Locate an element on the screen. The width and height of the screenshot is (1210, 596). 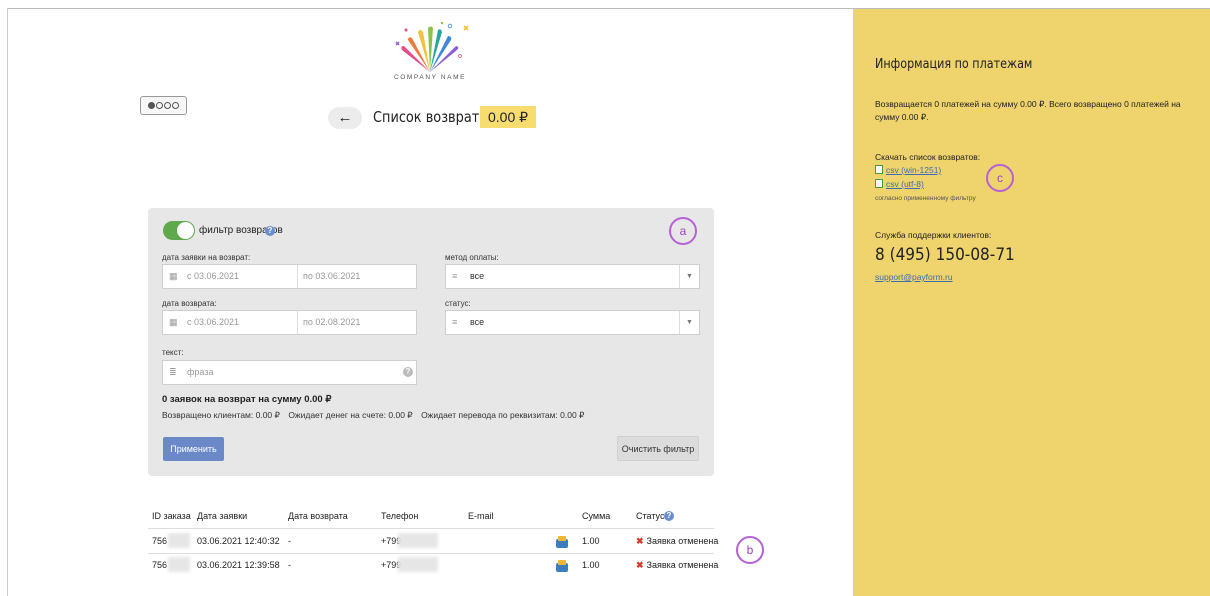
apply-button: Применить is located at coordinates (193, 449).